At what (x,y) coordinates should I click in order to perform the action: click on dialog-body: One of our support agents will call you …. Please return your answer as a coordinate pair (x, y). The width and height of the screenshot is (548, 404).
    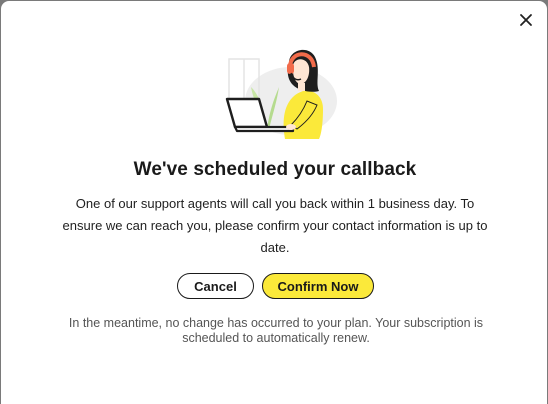
    Looking at the image, I should click on (275, 225).